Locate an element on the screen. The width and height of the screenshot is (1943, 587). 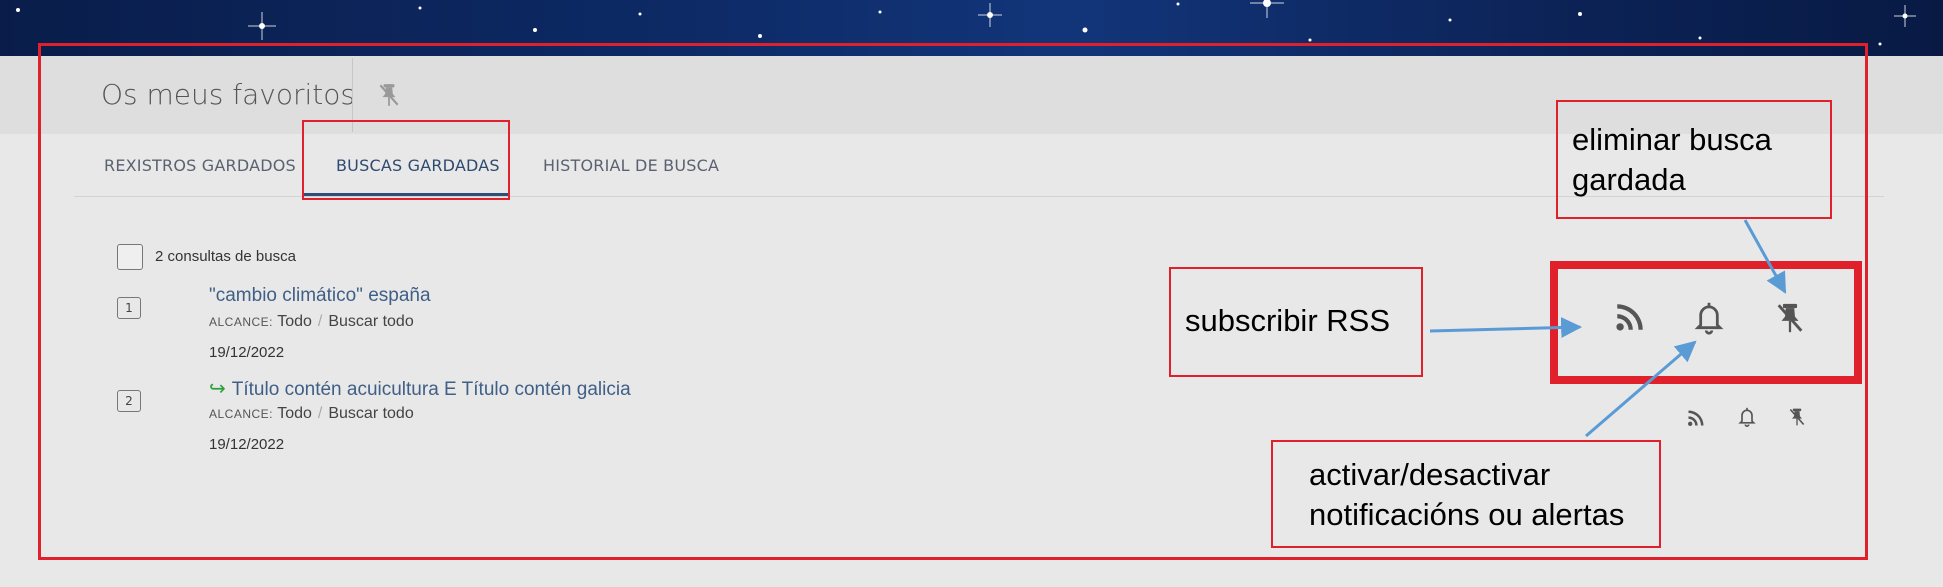
arrow-to-rss is located at coordinates (1506, 328).